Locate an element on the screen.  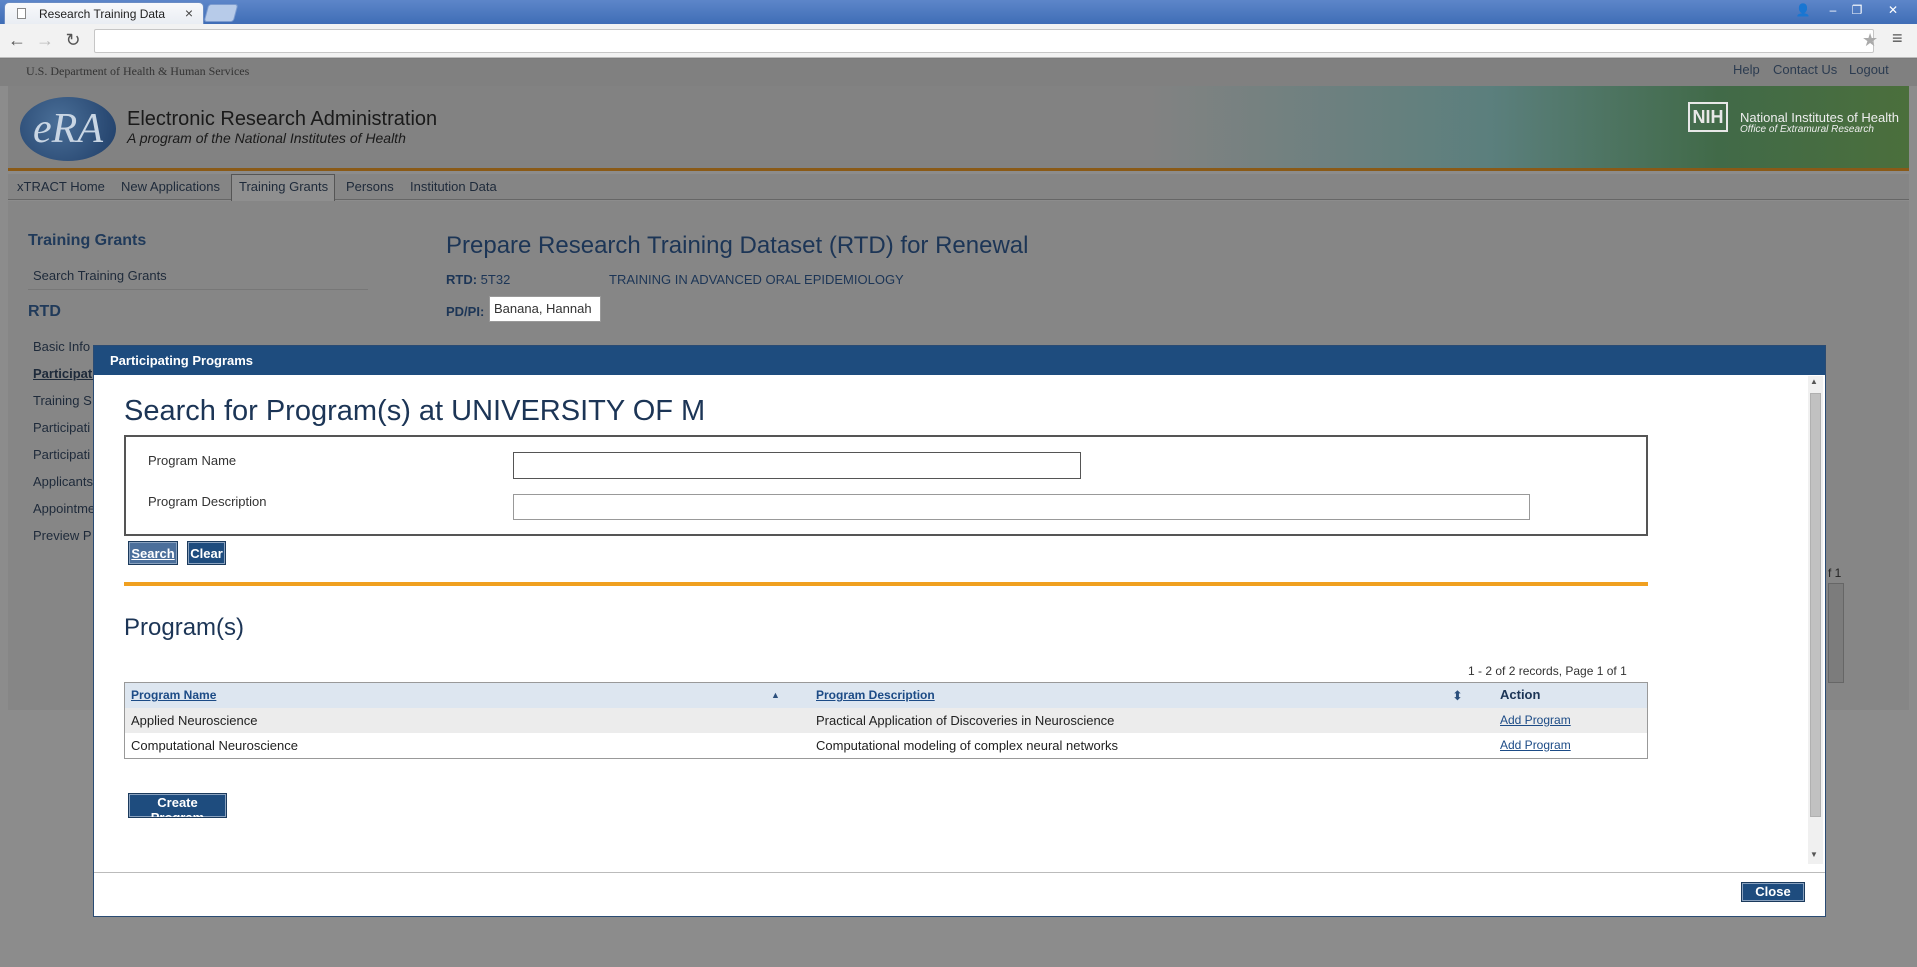
sidebar-item-participating-programs: Participati is located at coordinates (64, 373).